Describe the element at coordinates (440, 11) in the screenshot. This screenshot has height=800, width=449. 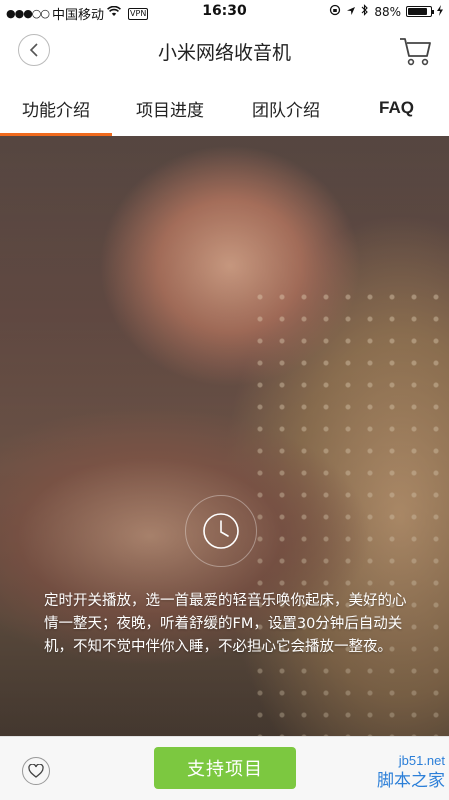
I see `charging-icon` at that location.